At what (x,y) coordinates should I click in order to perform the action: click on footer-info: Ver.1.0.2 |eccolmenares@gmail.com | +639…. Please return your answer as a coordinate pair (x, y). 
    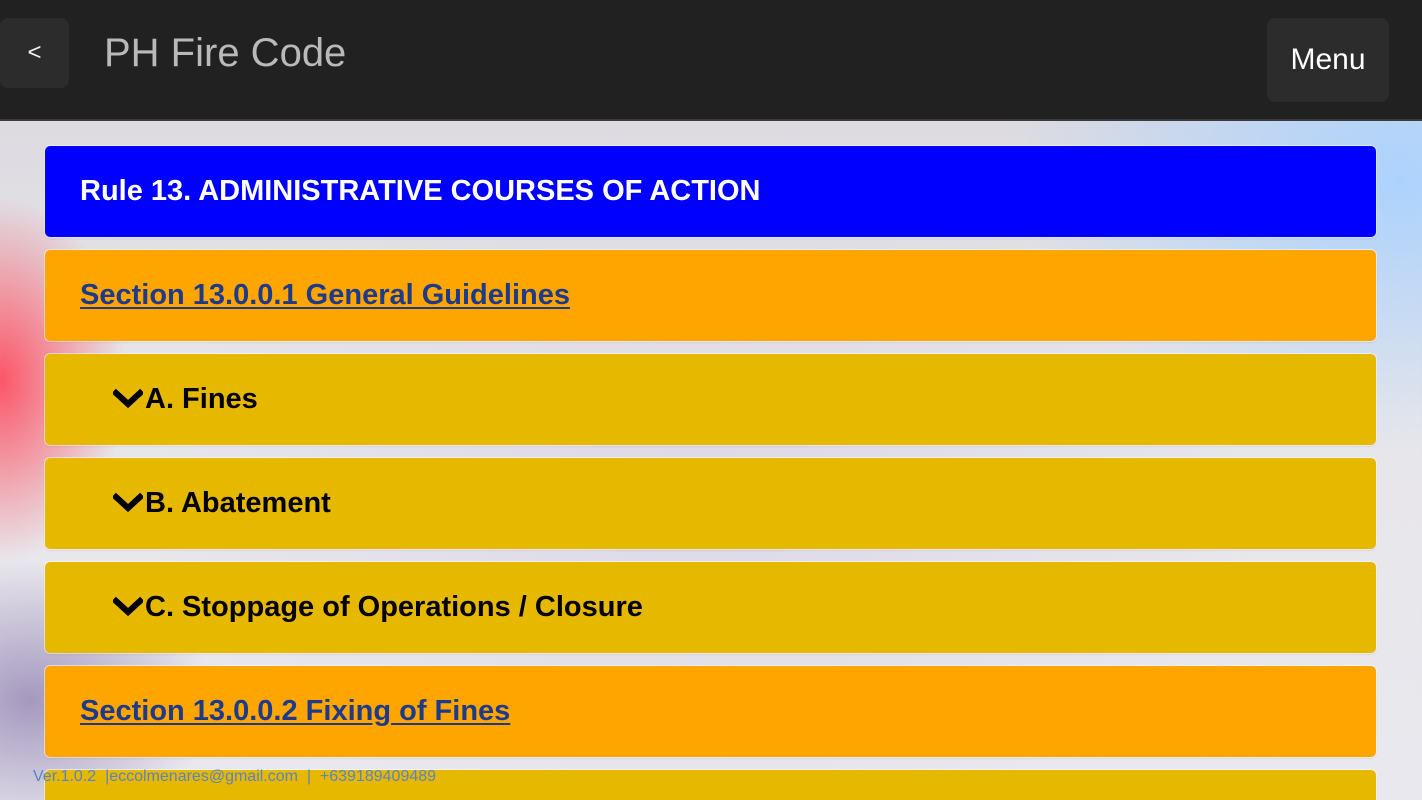
    Looking at the image, I should click on (234, 777).